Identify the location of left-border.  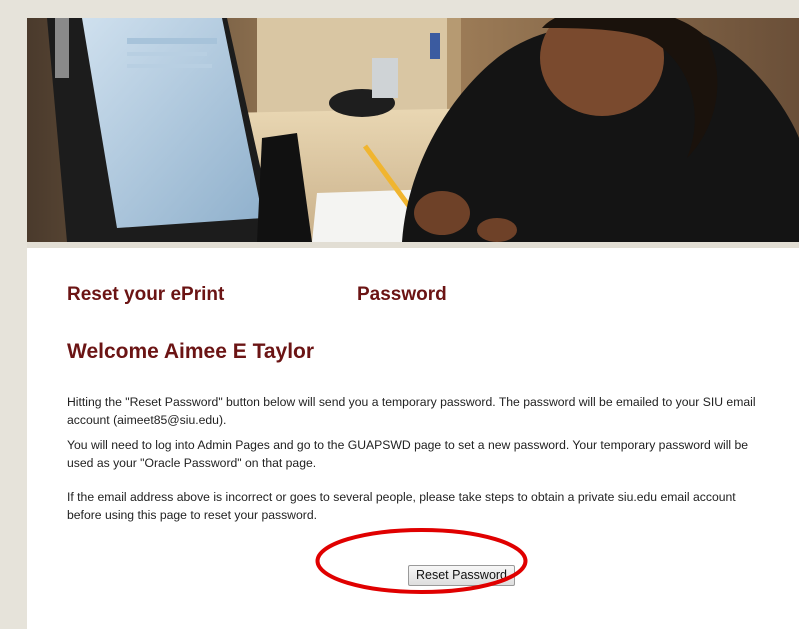
(13, 314).